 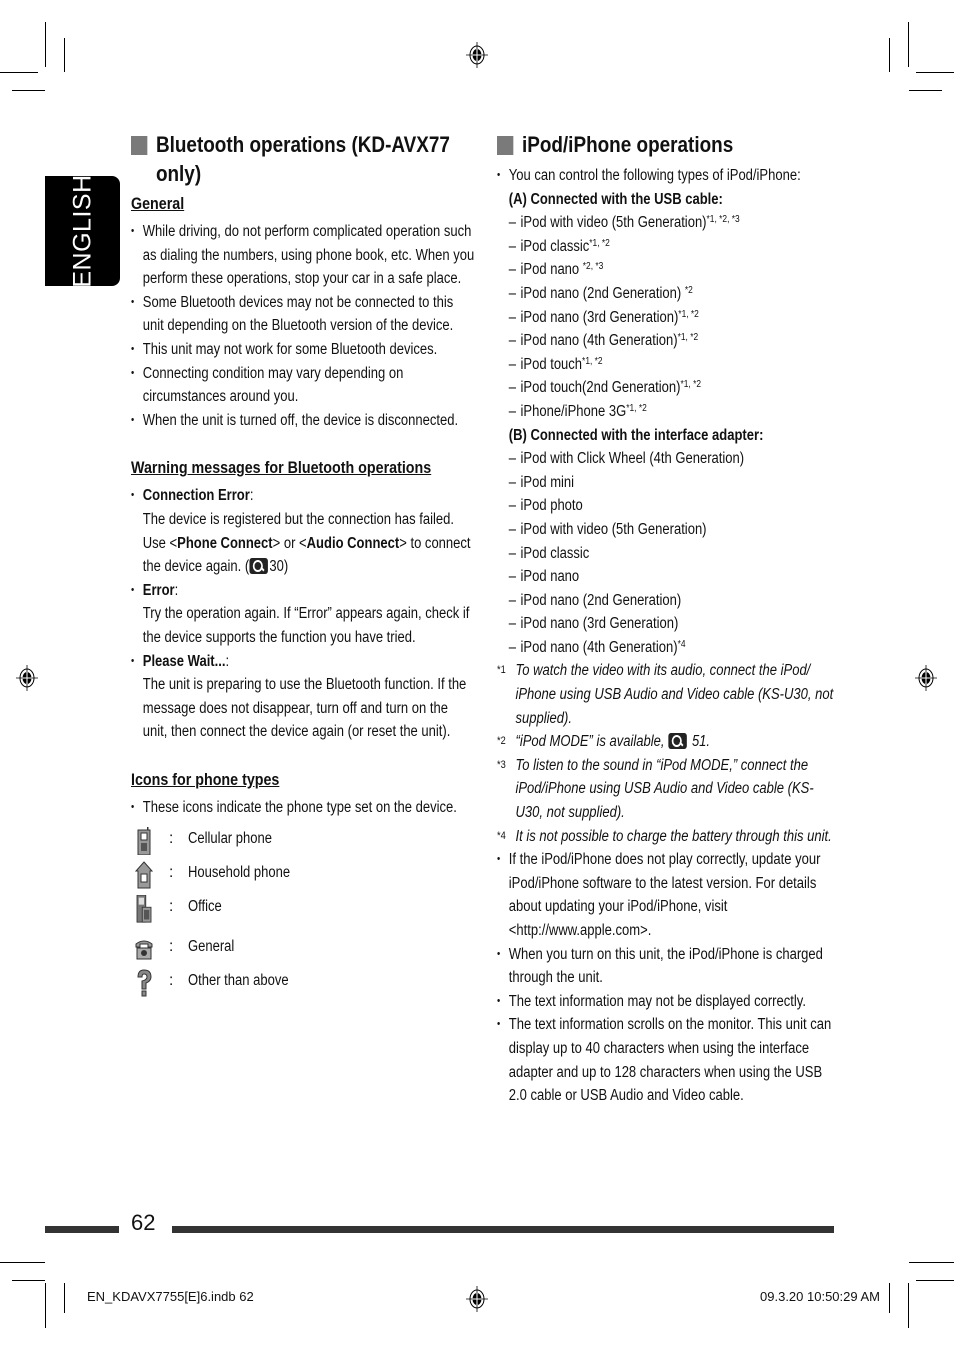 I want to click on page-reference: 30, so click(x=276, y=567).